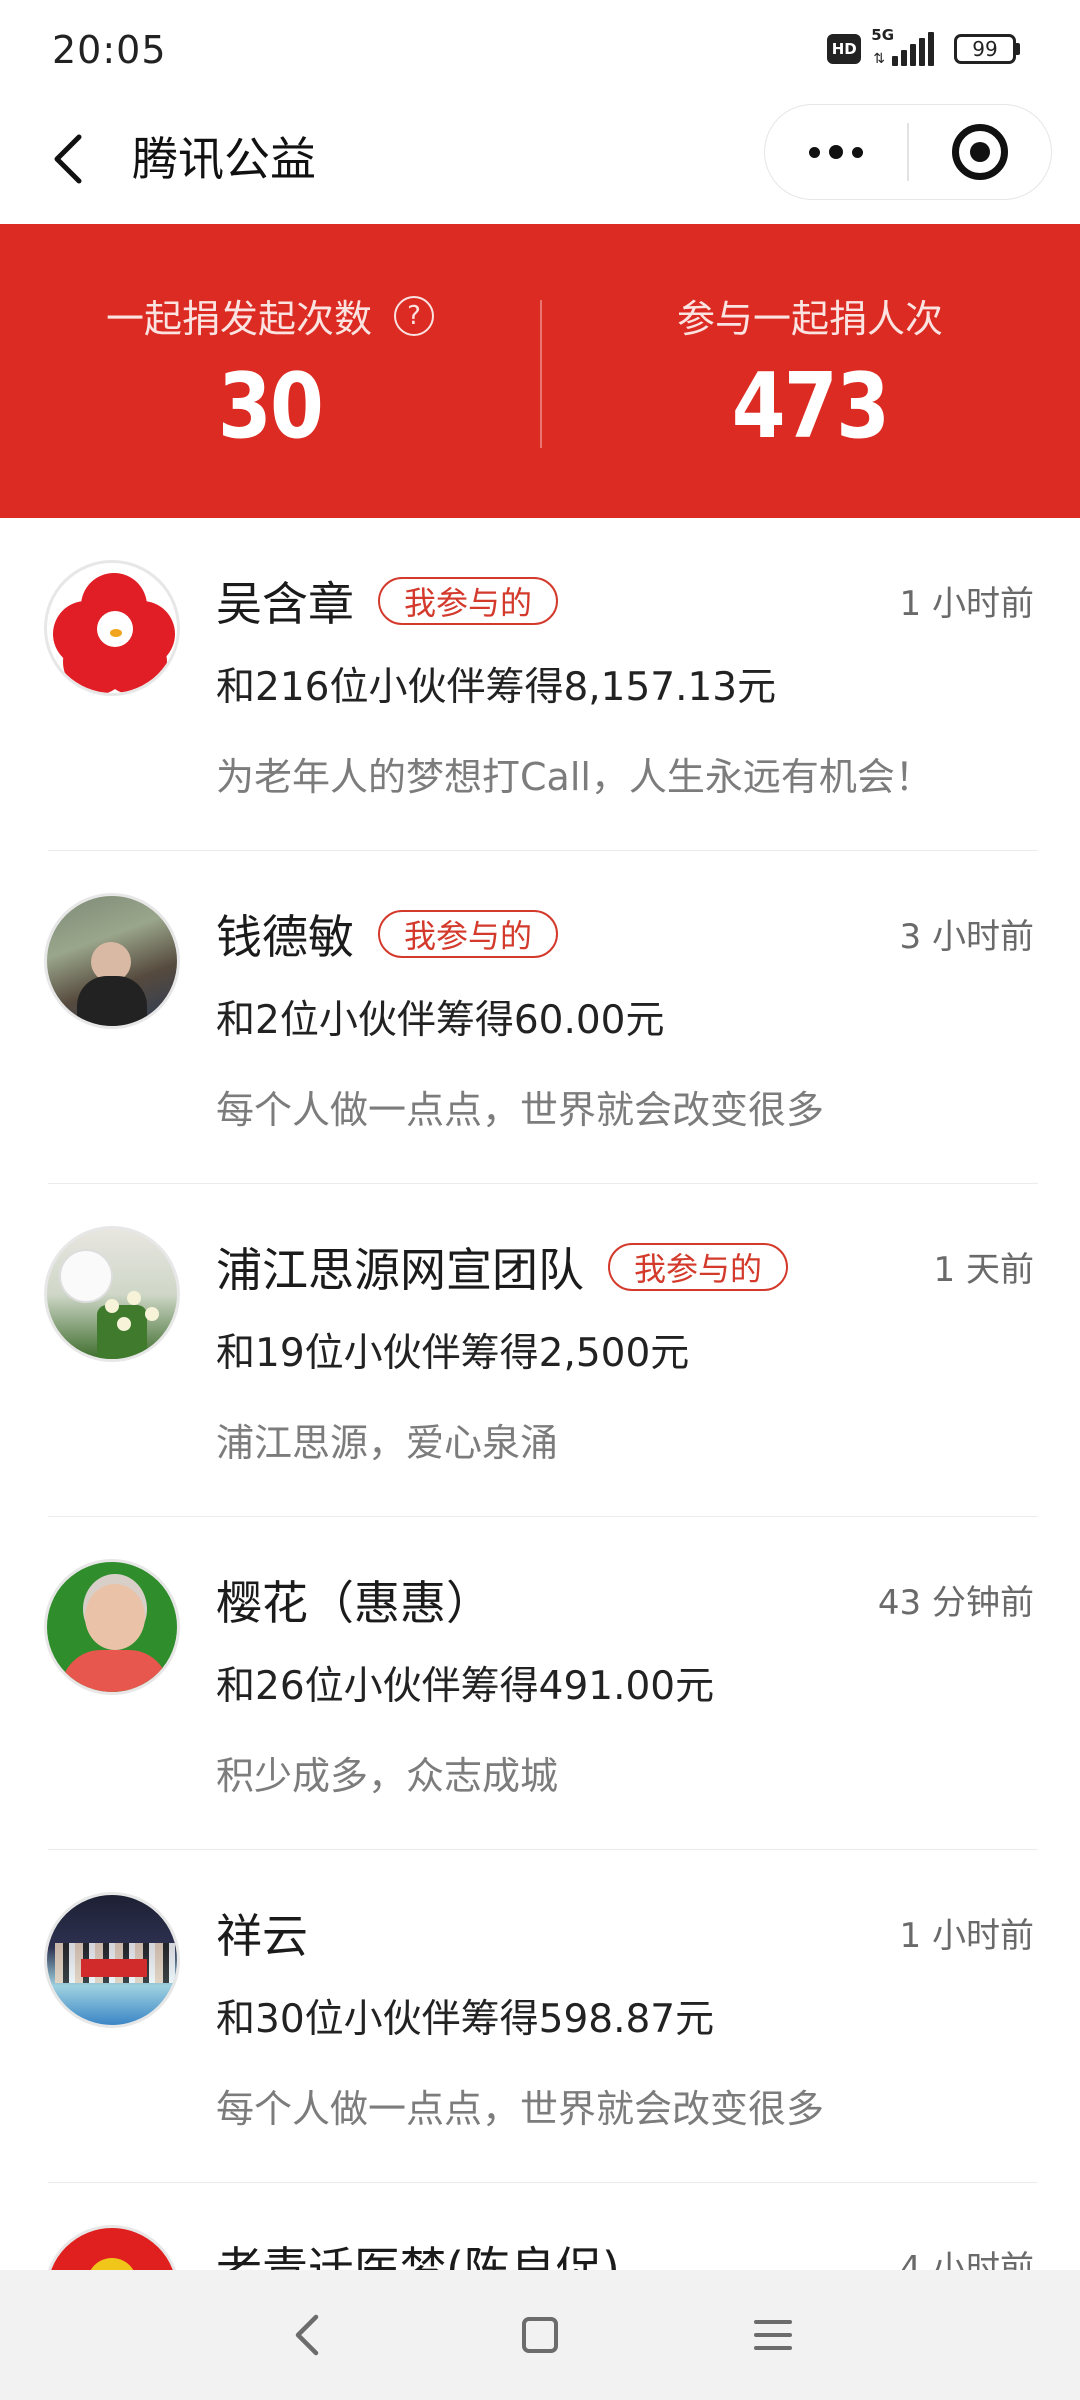  I want to click on status-time: 20:05, so click(109, 50).